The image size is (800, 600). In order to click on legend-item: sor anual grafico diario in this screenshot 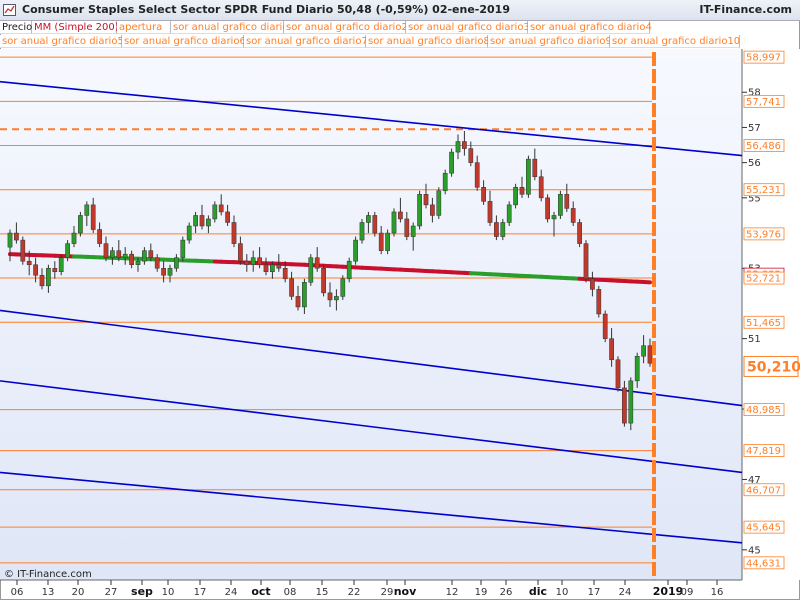, I will do `click(229, 27)`.